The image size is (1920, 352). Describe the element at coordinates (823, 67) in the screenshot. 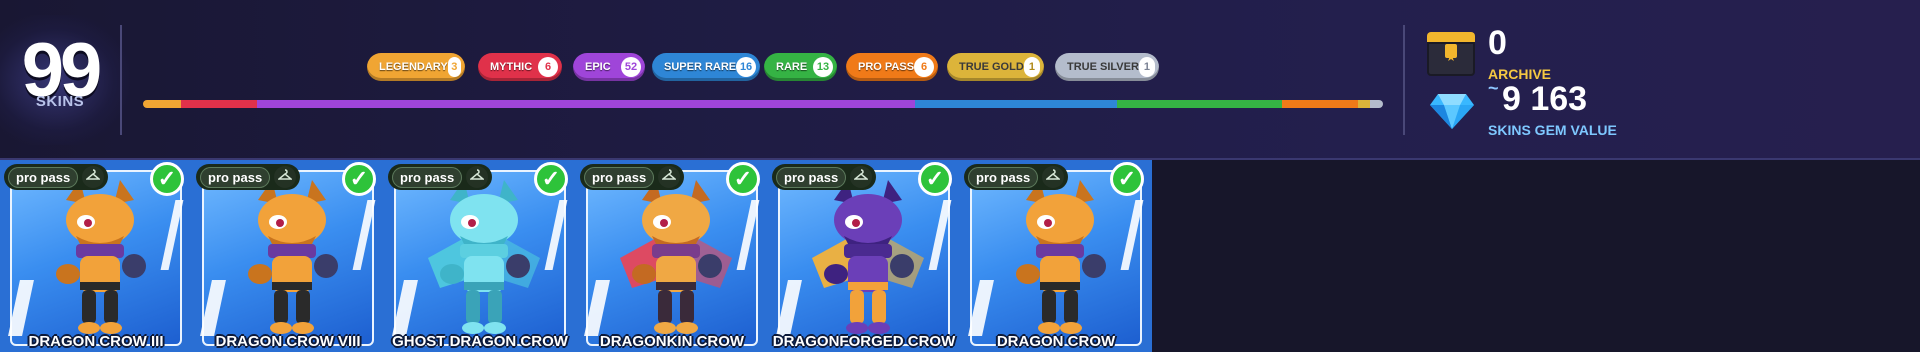

I see `rarity-filter-count: 13` at that location.